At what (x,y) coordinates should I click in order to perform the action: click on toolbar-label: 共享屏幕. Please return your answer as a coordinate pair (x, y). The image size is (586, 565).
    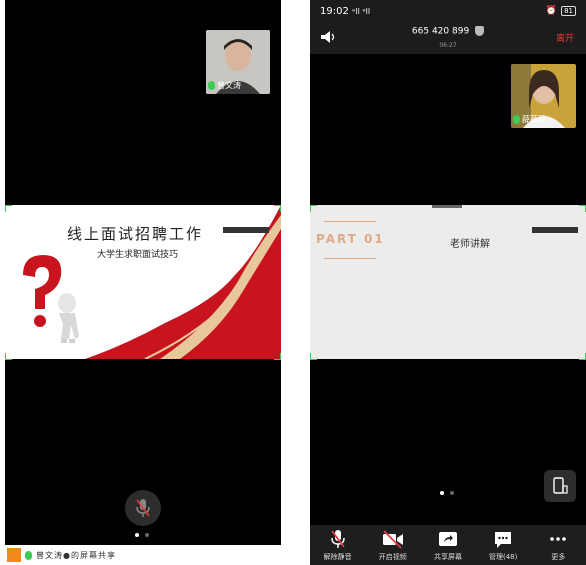
    Looking at the image, I should click on (447, 557).